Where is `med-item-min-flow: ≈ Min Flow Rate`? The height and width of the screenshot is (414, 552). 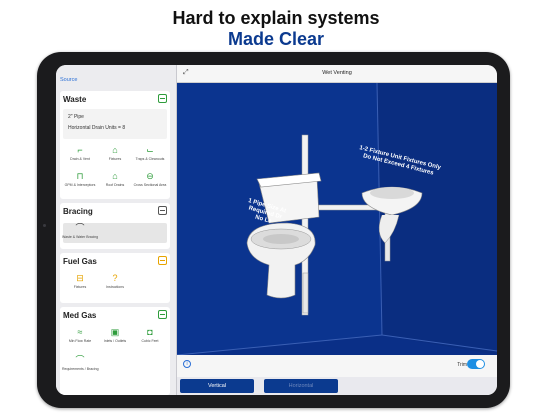 med-item-min-flow: ≈ Min Flow Rate is located at coordinates (80, 338).